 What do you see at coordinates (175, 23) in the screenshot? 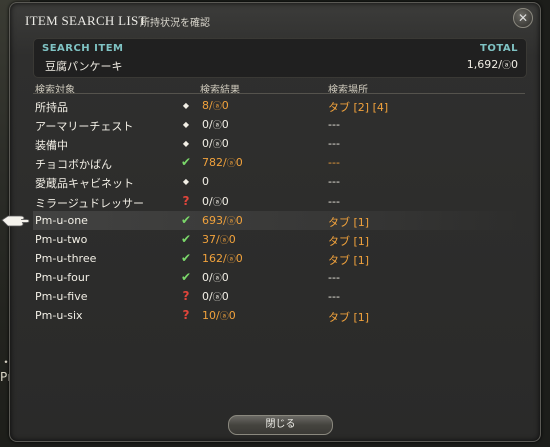
I see `window-subtitle: 所持状況を確認` at bounding box center [175, 23].